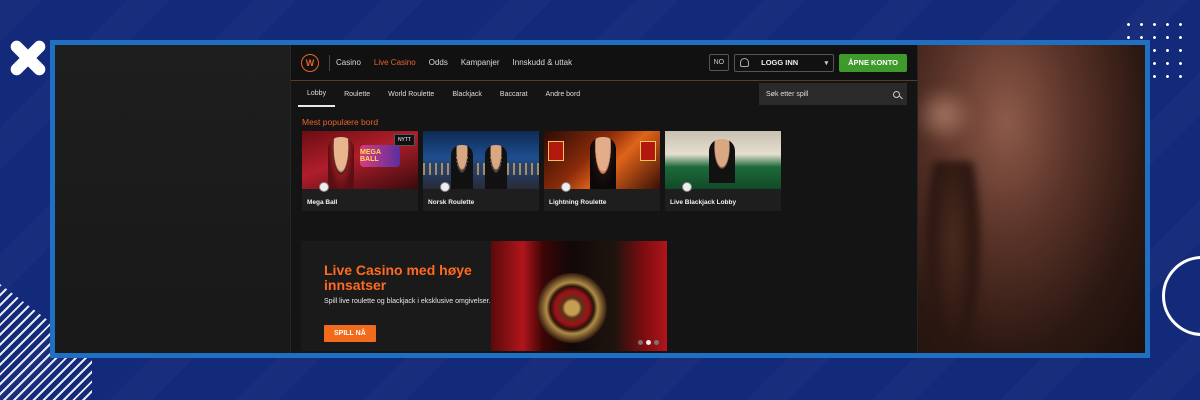  I want to click on language-selector: NO, so click(719, 62).